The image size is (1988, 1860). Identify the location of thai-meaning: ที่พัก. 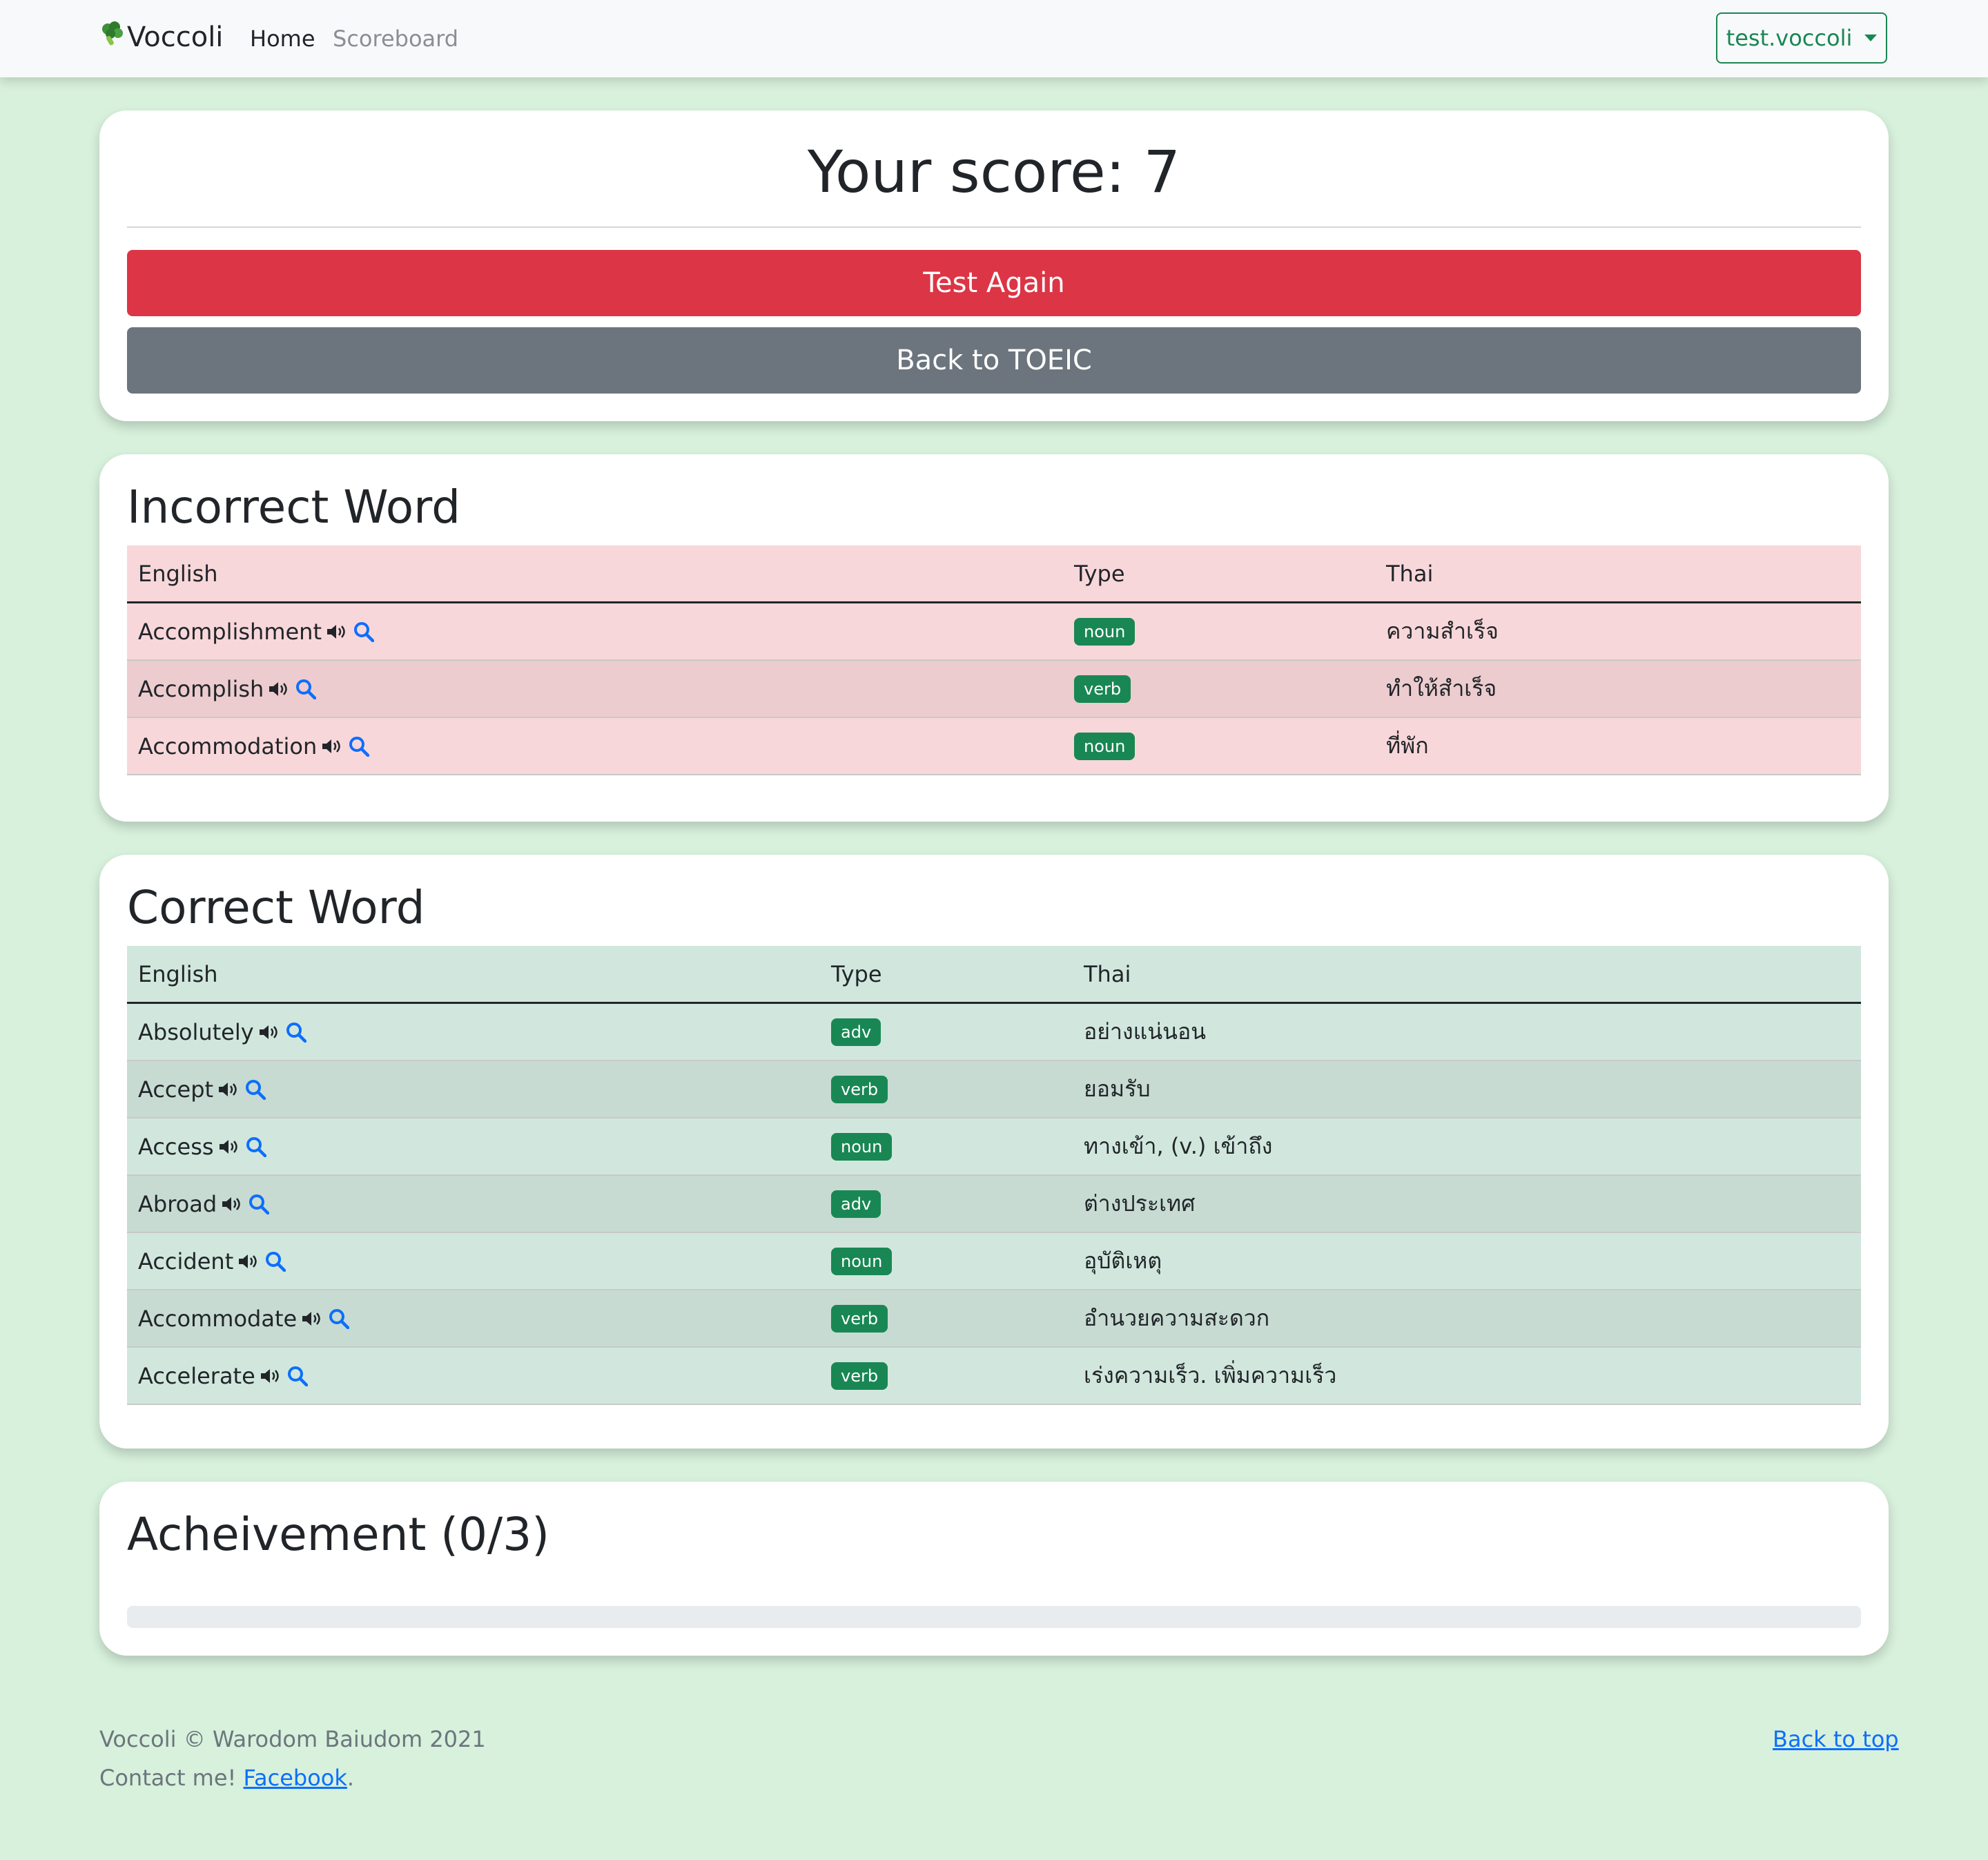
(1407, 746).